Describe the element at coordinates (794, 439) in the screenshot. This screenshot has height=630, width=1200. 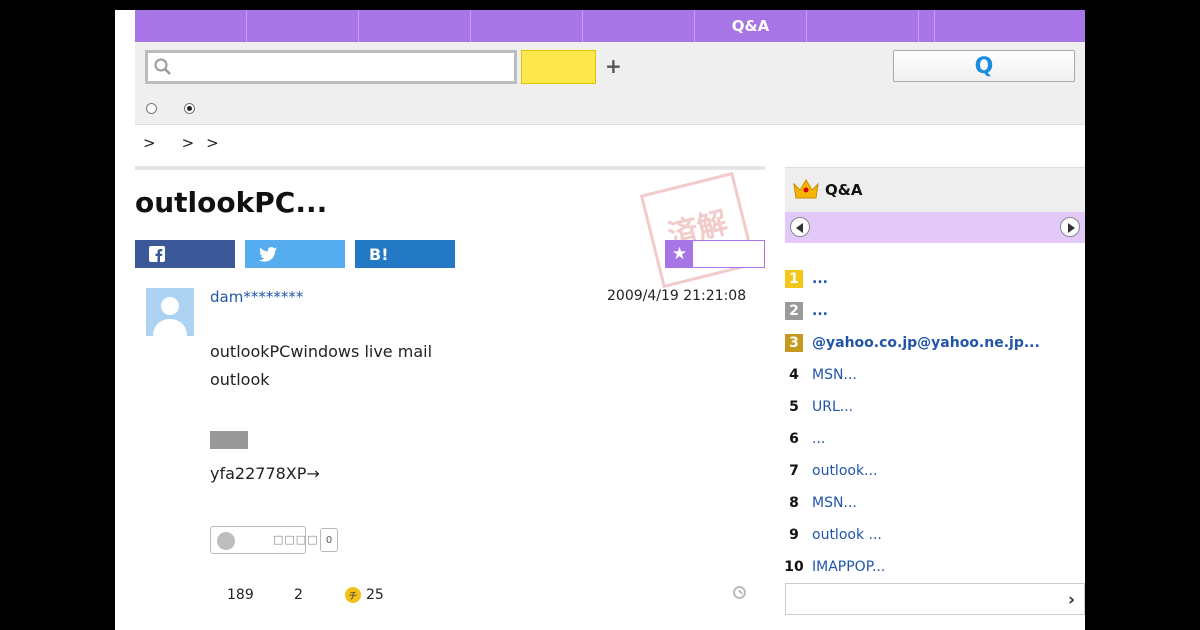
I see `ranking-number: 6` at that location.